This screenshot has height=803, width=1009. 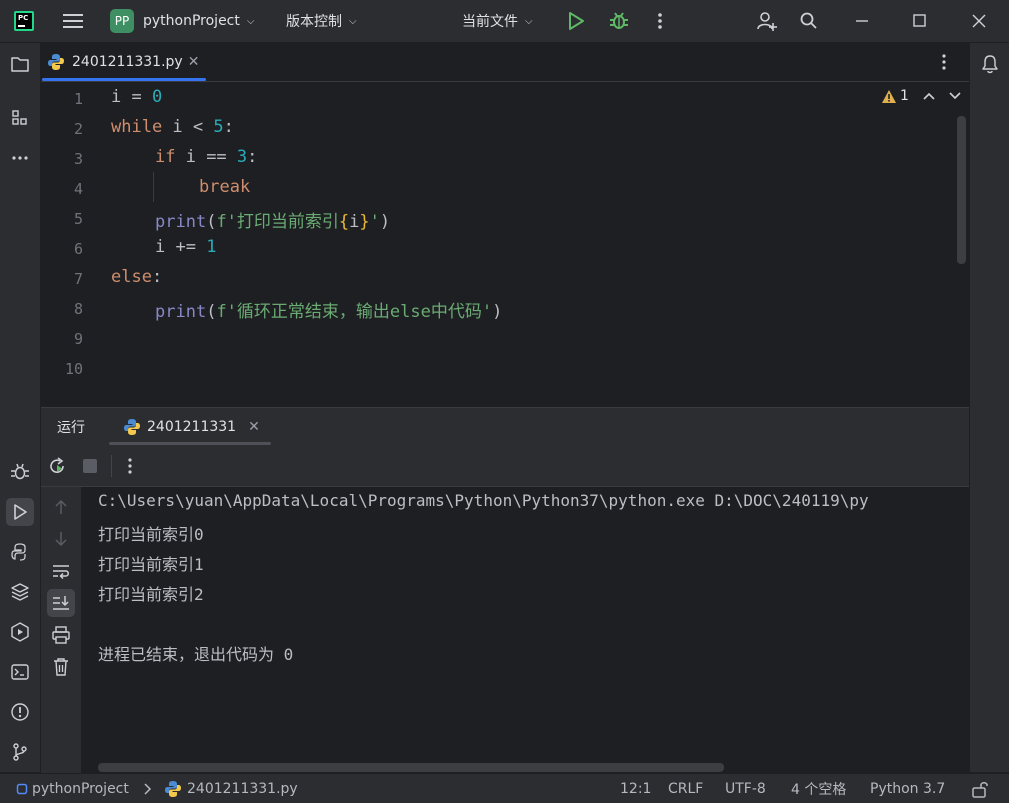 I want to click on folder-icon, so click(x=20, y=64).